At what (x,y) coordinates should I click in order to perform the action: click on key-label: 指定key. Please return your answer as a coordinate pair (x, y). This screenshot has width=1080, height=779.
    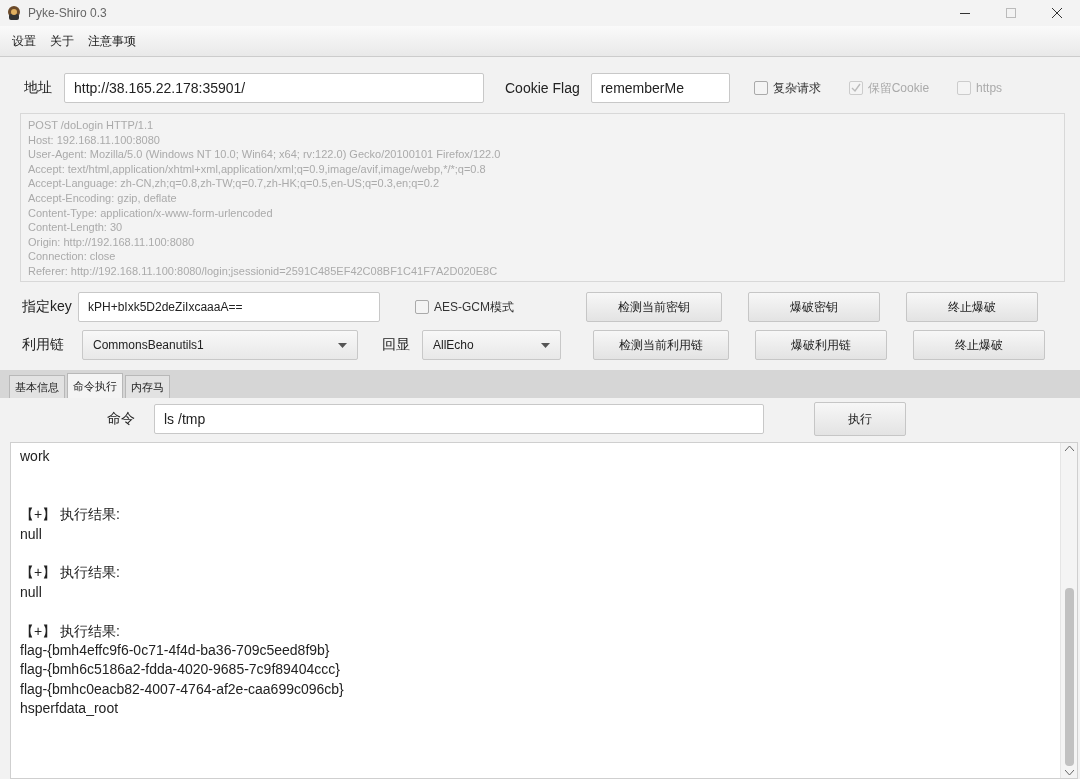
    Looking at the image, I should click on (47, 307).